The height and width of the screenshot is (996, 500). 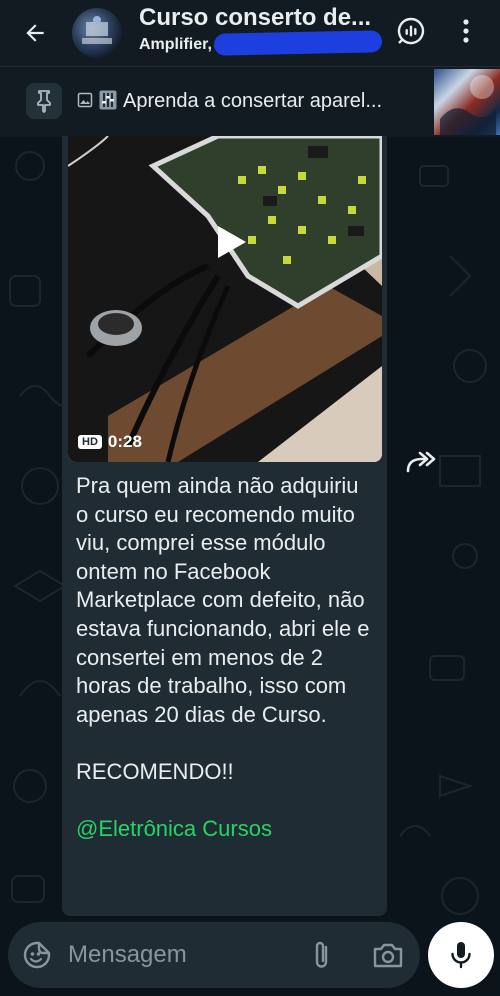 I want to click on avatar-image, so click(x=97, y=30).